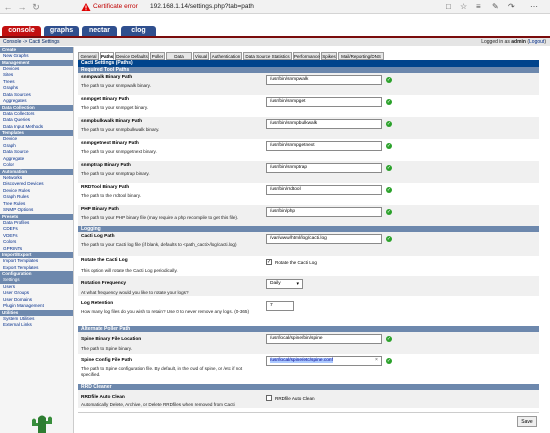 The width and height of the screenshot is (550, 433). I want to click on snmpget-binary-path-desc: The path to your snmpget binary., so click(115, 107).